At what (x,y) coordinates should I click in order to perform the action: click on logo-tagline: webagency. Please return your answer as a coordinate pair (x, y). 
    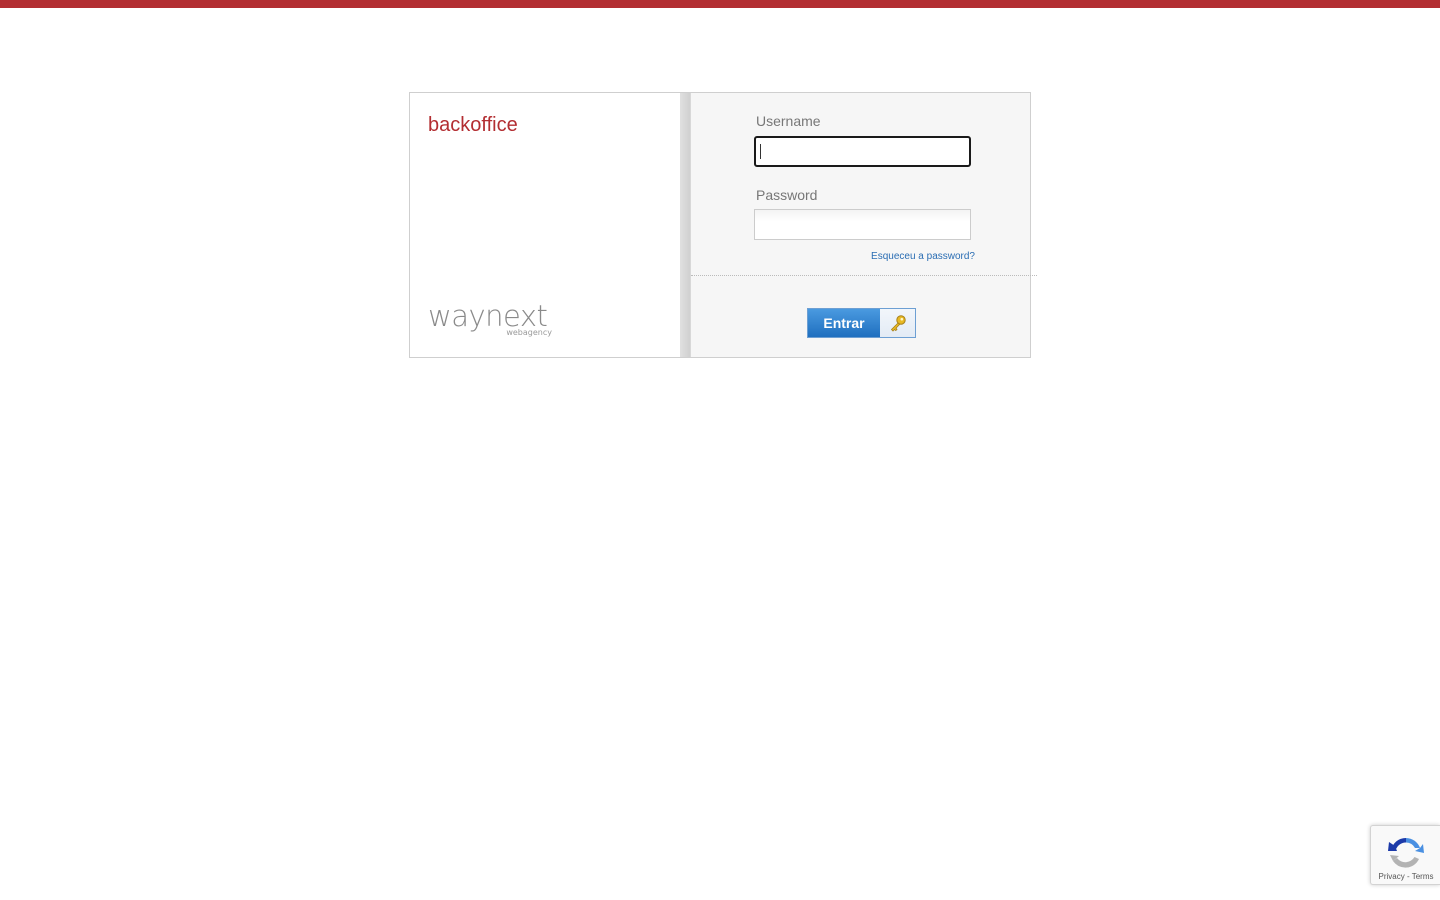
    Looking at the image, I should click on (529, 332).